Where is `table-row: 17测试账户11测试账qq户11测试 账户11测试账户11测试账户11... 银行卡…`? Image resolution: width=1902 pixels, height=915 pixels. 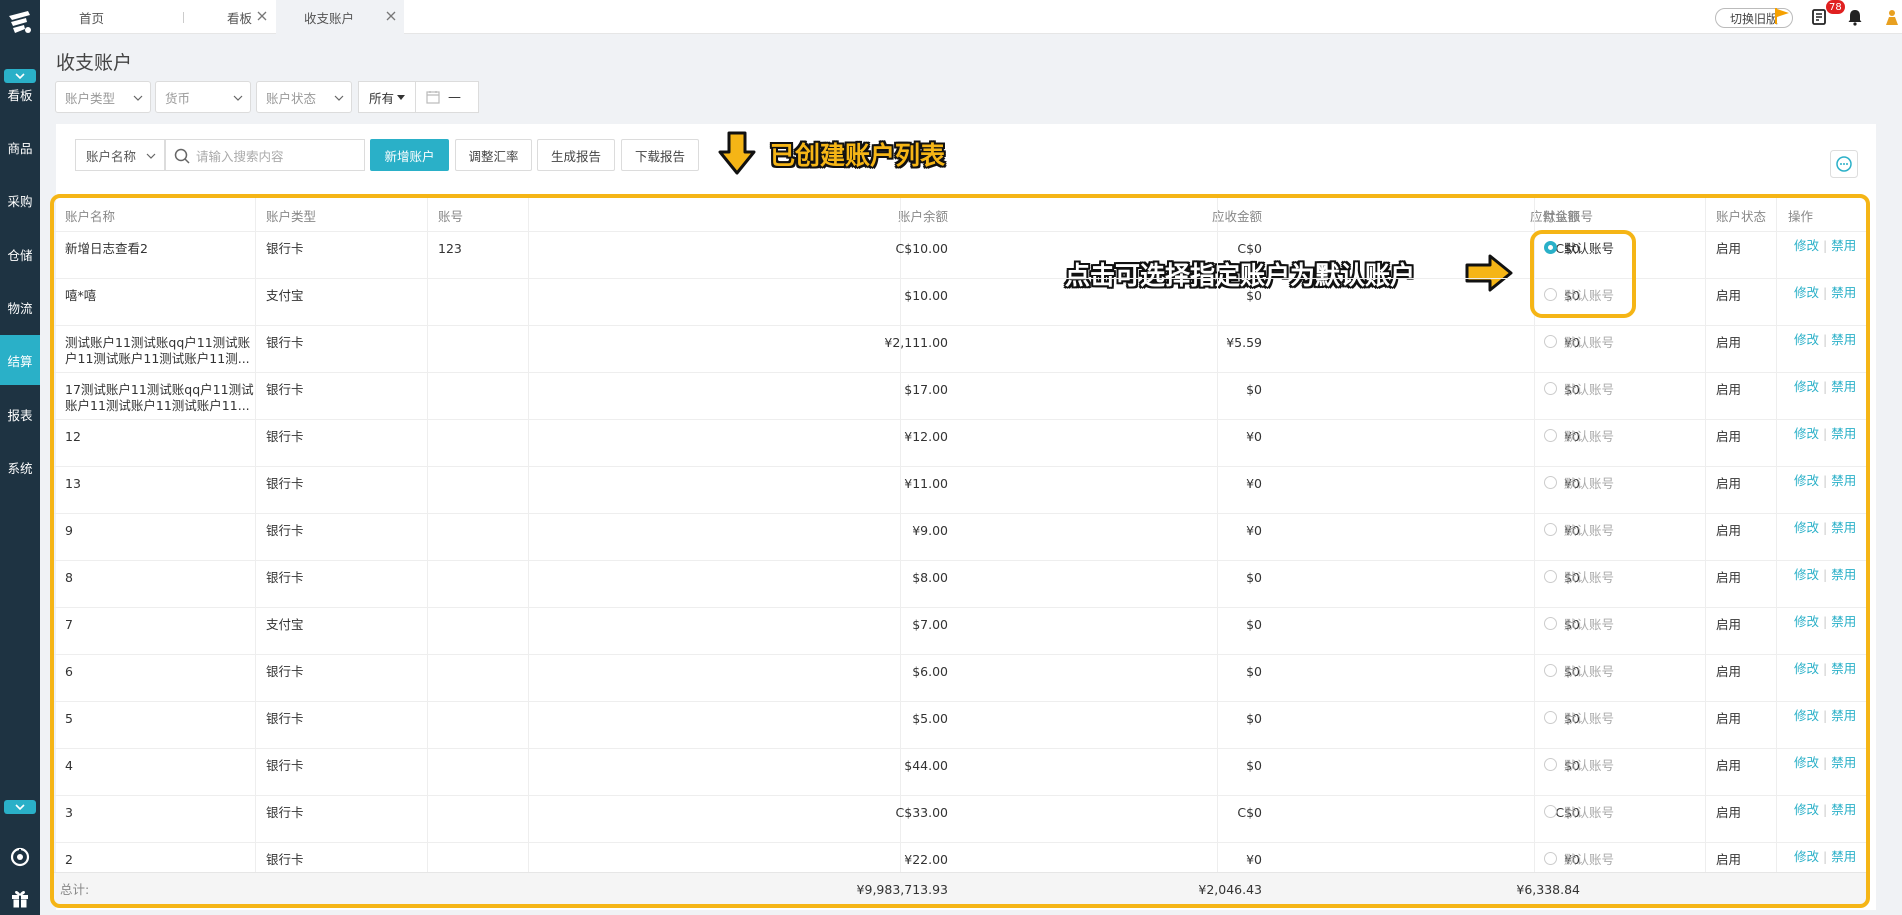 table-row: 17测试账户11测试账qq户11测试 账户11测试账户11测试账户11... 银行卡… is located at coordinates (960, 396).